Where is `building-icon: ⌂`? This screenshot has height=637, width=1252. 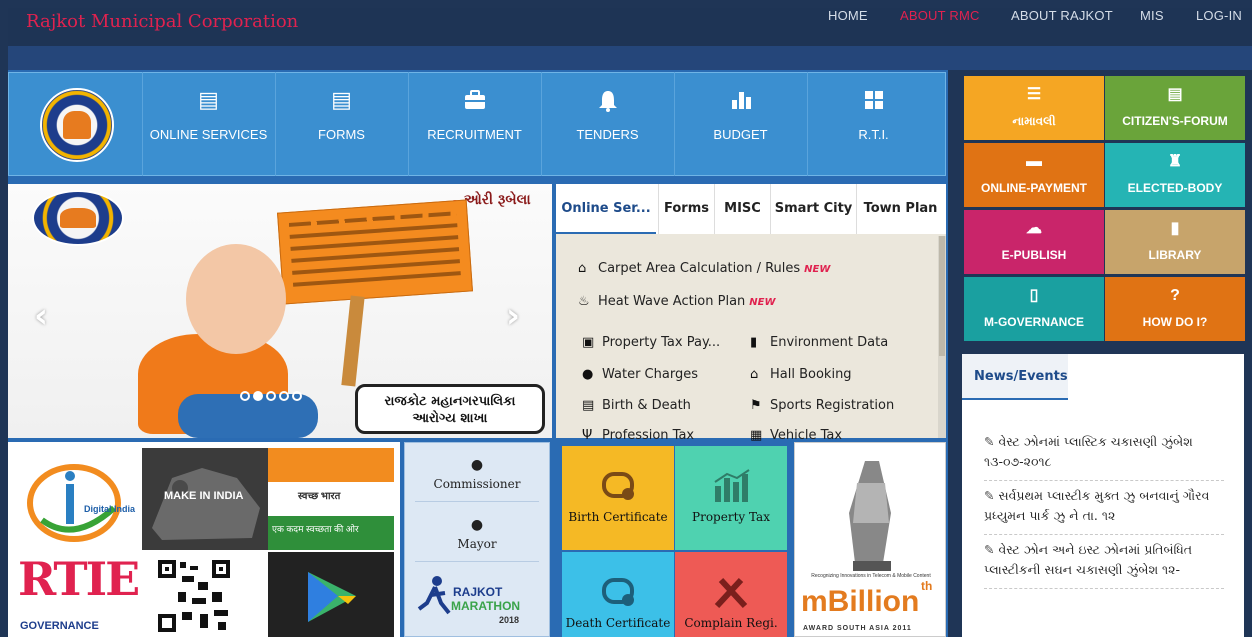 building-icon: ⌂ is located at coordinates (754, 374).